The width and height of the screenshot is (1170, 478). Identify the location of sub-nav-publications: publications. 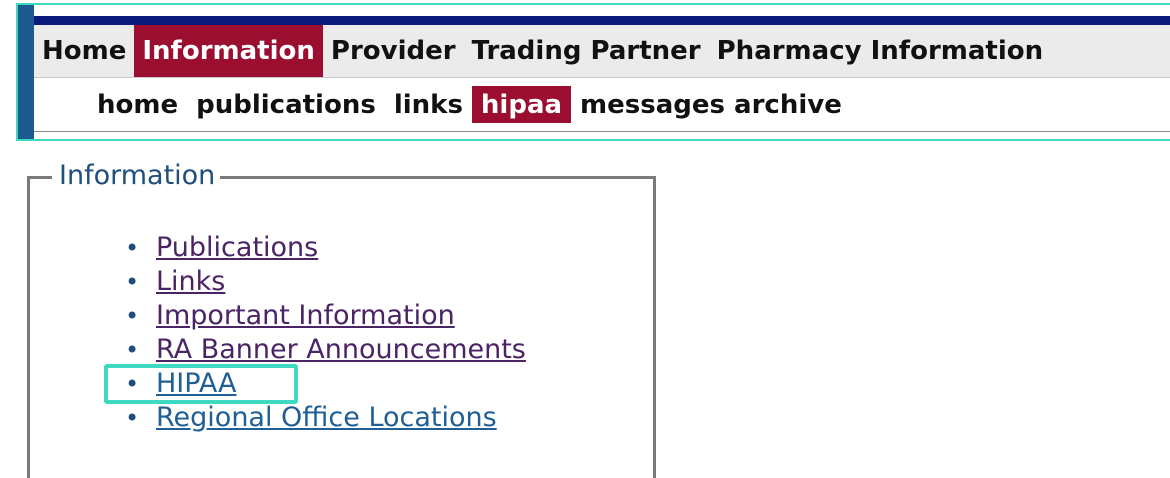
(286, 104).